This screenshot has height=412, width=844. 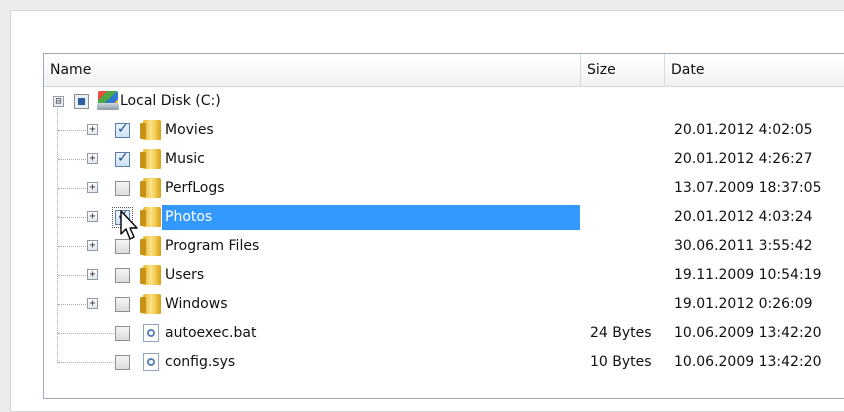 What do you see at coordinates (754, 70) in the screenshot?
I see `column-header-date: Date` at bounding box center [754, 70].